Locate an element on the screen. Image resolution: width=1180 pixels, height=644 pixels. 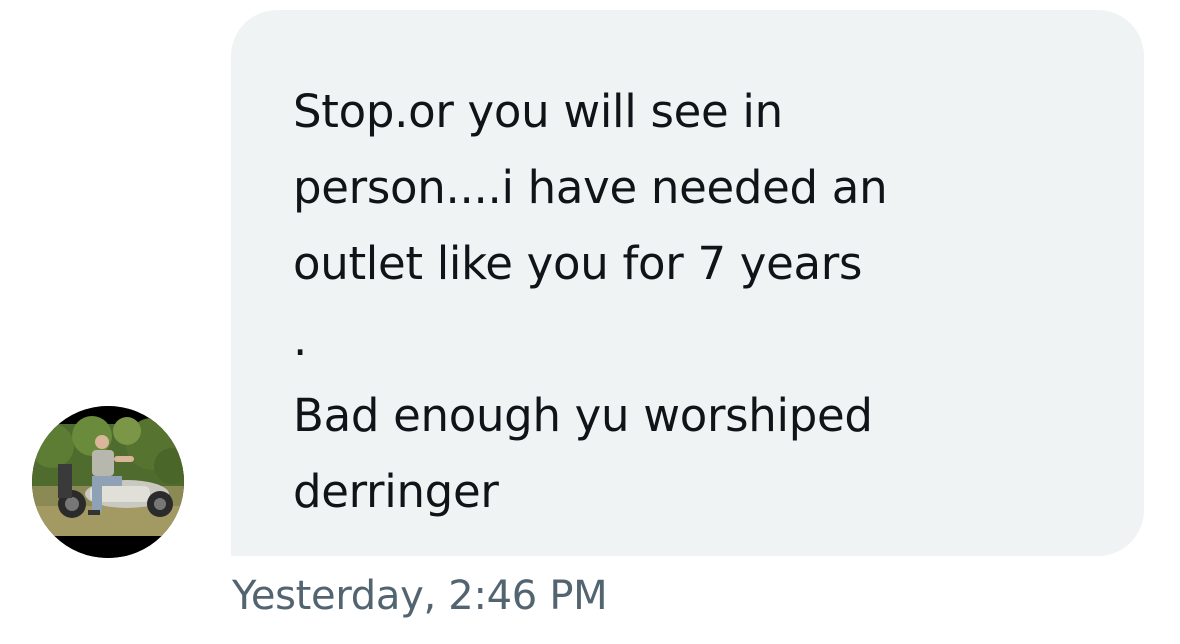
avatar-photo-icon is located at coordinates (108, 482).